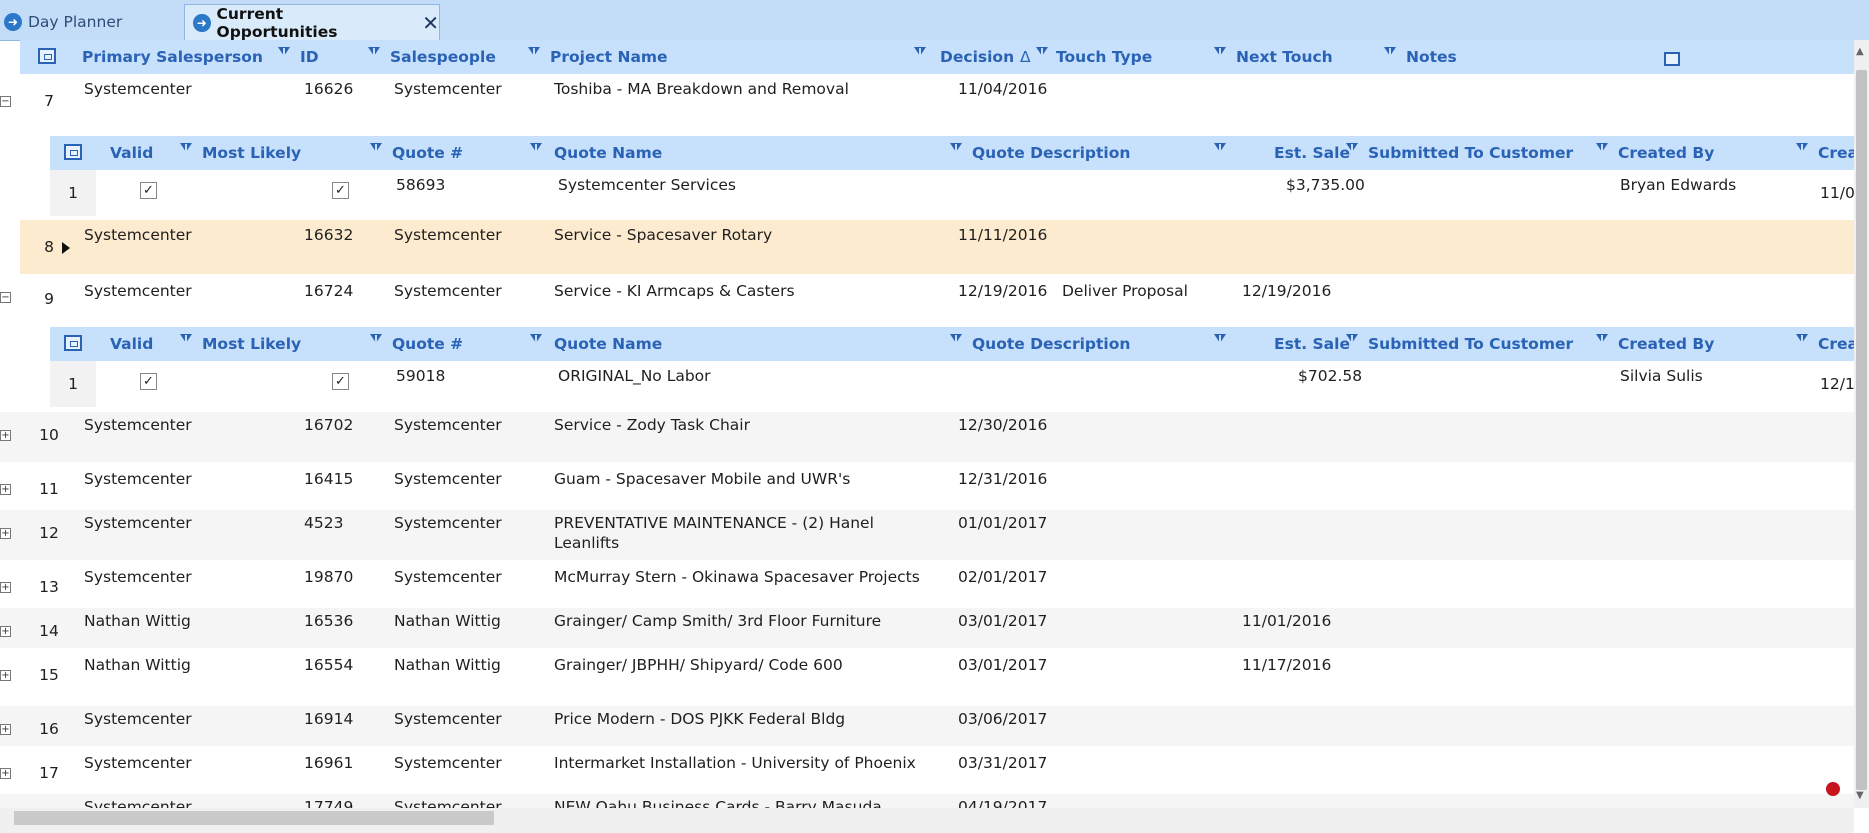 The width and height of the screenshot is (1869, 833). What do you see at coordinates (1860, 51) in the screenshot?
I see `scroll-up-icon: ▲` at bounding box center [1860, 51].